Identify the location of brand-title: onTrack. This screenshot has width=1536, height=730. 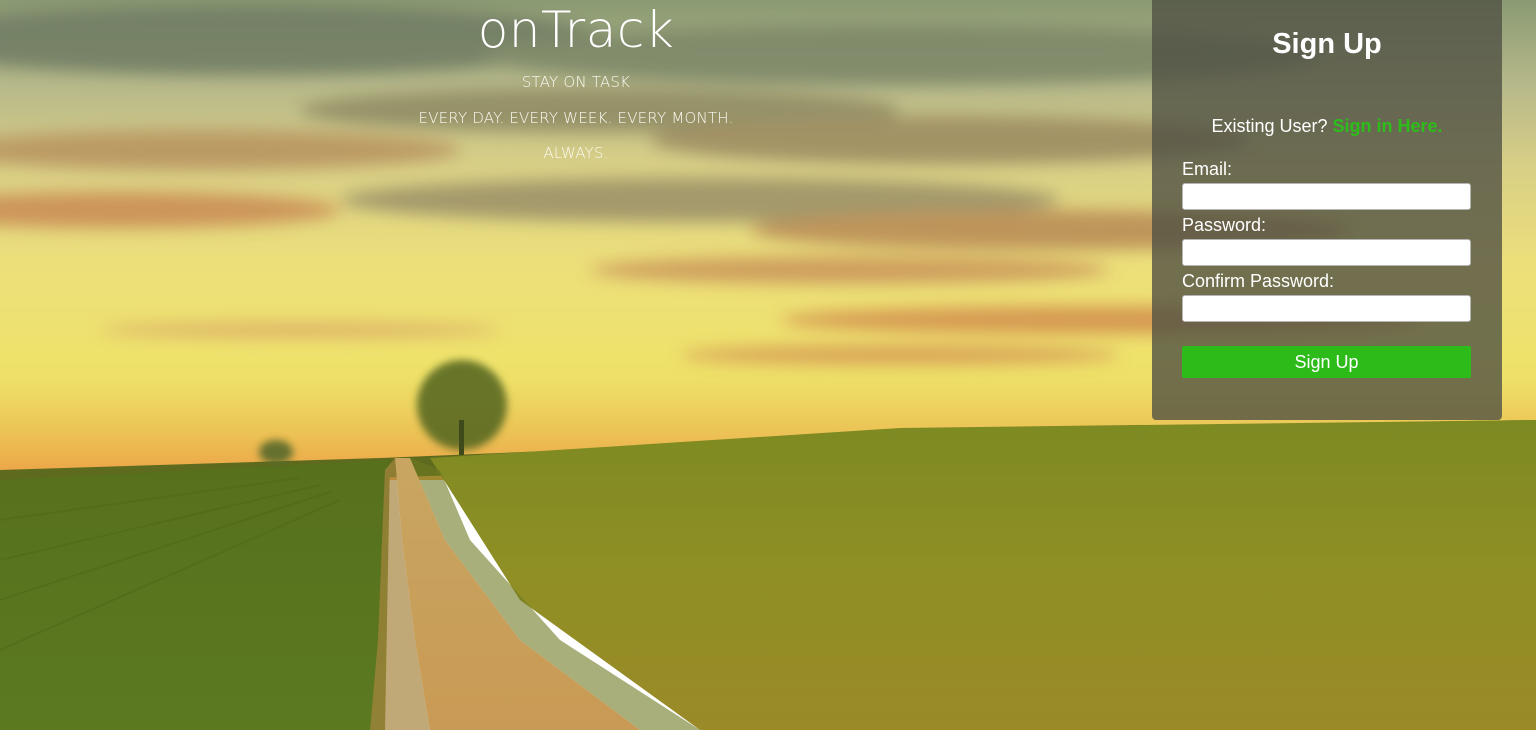
(576, 30).